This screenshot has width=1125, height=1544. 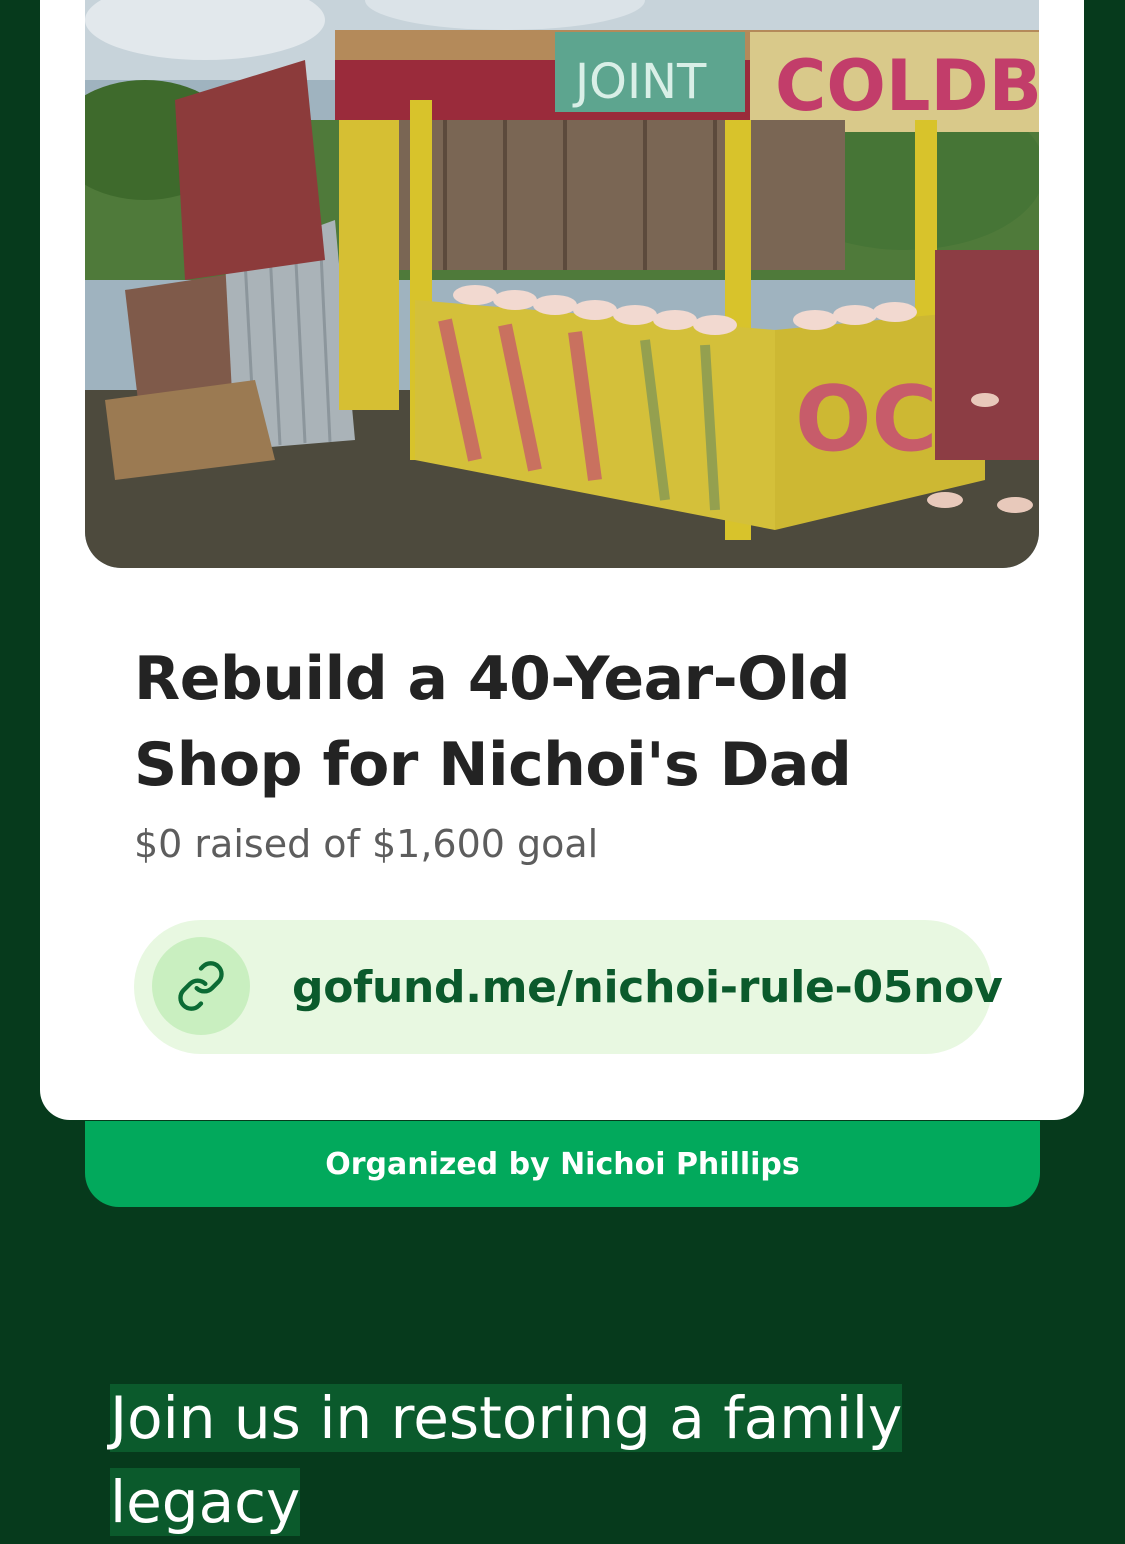 What do you see at coordinates (506, 1460) in the screenshot?
I see `headline-text: Join us in restoring a family legacy` at bounding box center [506, 1460].